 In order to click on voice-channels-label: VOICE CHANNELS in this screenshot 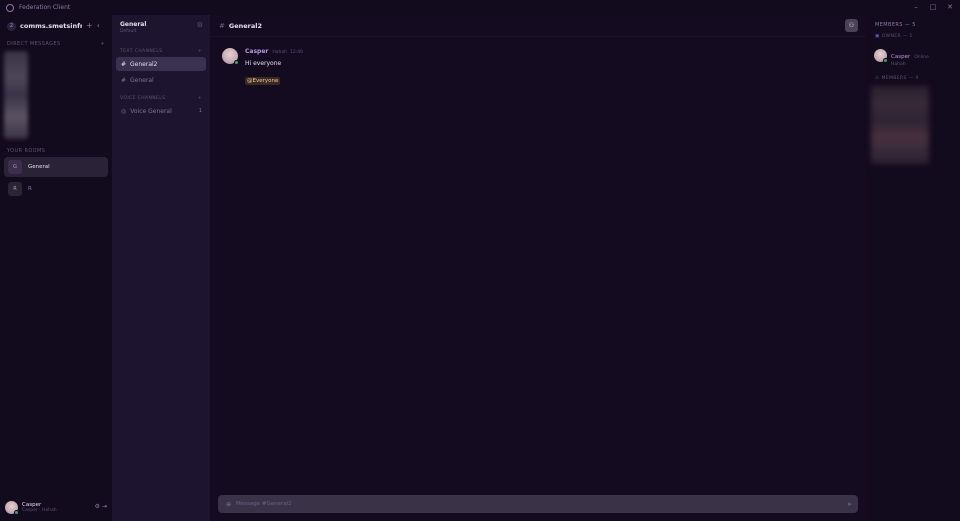, I will do `click(143, 98)`.